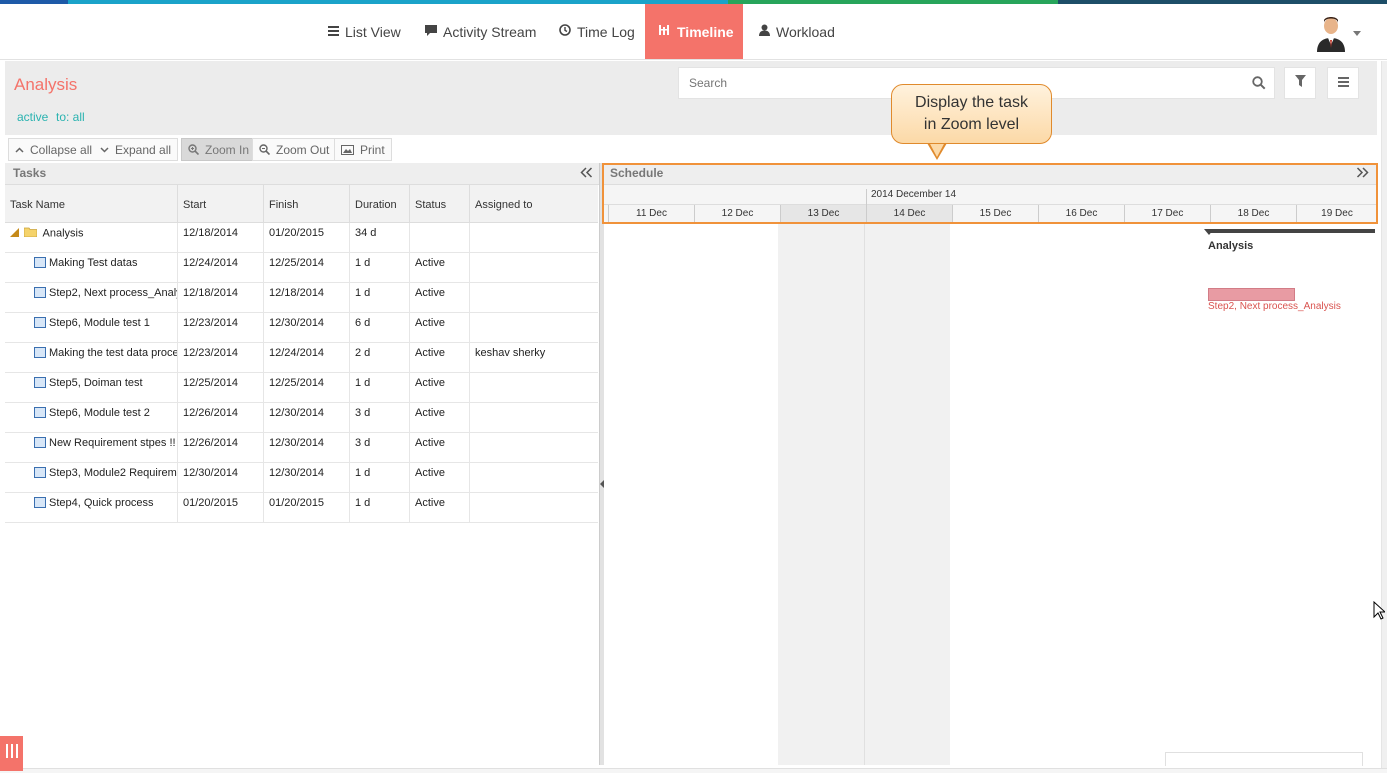  I want to click on cell-start: 12/25/2014, so click(221, 388).